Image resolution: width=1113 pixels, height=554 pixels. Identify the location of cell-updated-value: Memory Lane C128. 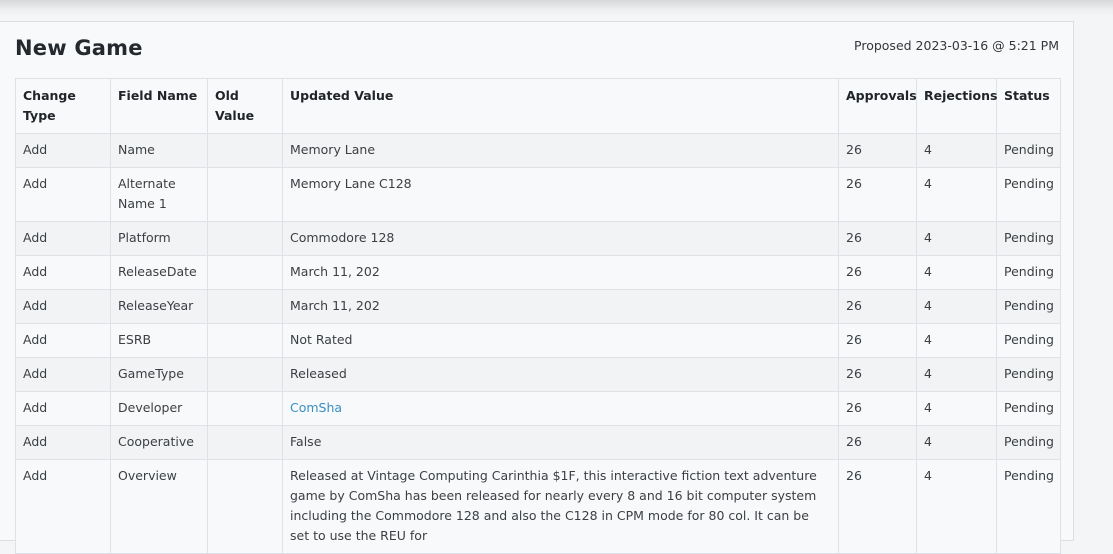
(560, 194).